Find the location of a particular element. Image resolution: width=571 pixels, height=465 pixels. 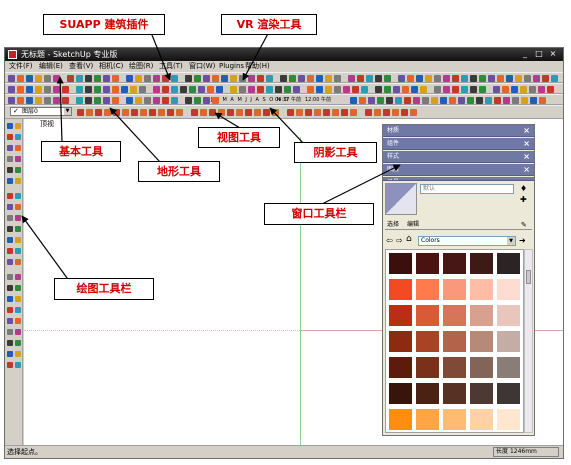

material-library-select: Colors ▼ is located at coordinates (467, 241).